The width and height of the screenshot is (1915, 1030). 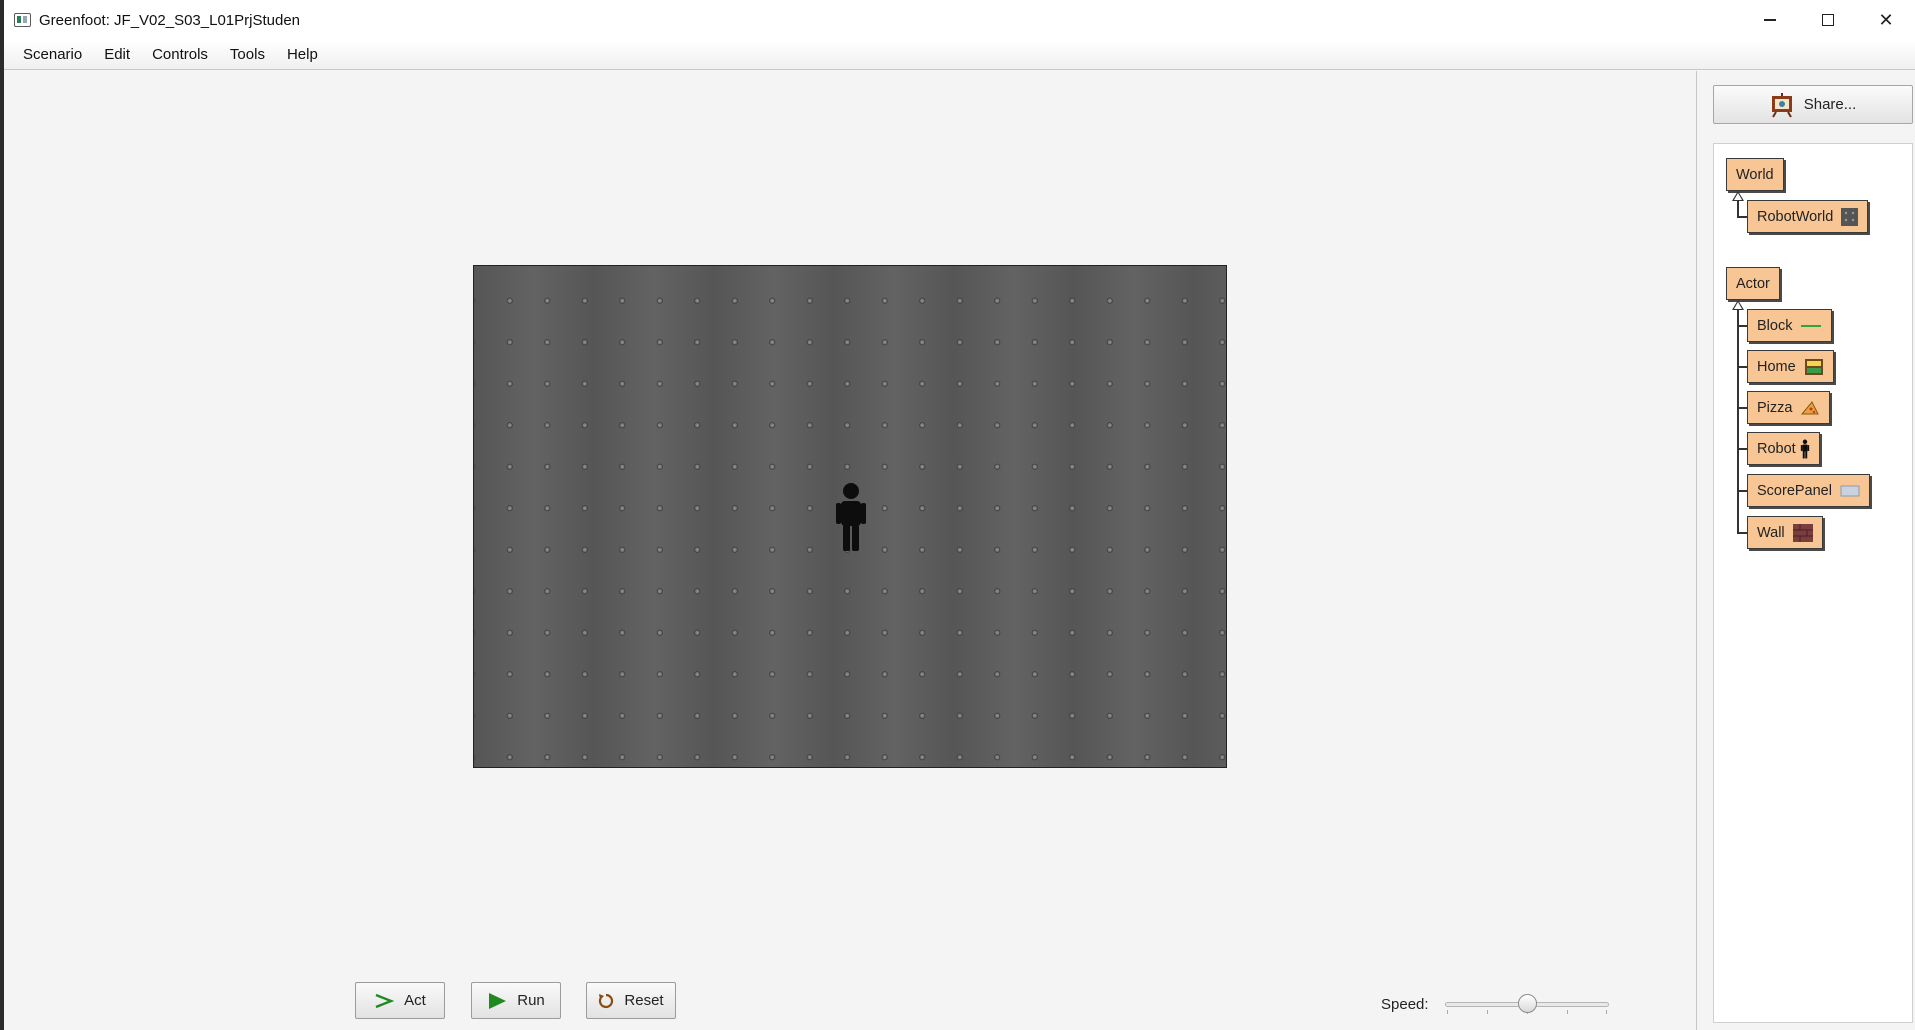 What do you see at coordinates (415, 1000) in the screenshot?
I see `act-label: Act` at bounding box center [415, 1000].